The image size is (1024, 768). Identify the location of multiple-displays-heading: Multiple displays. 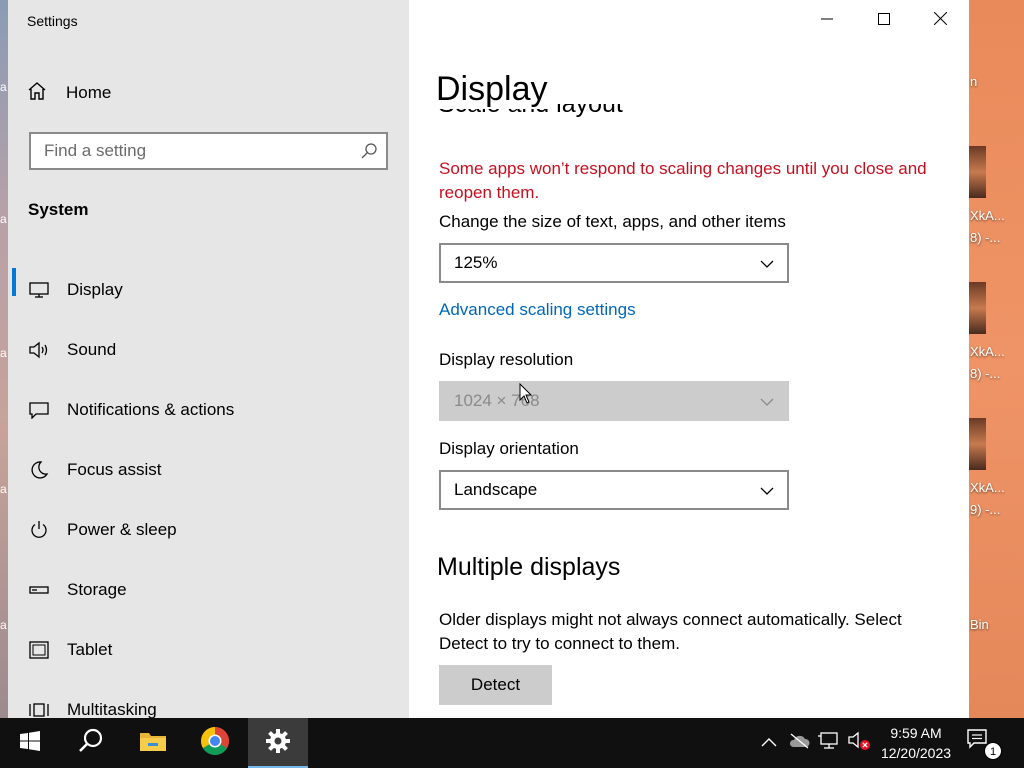
(529, 567).